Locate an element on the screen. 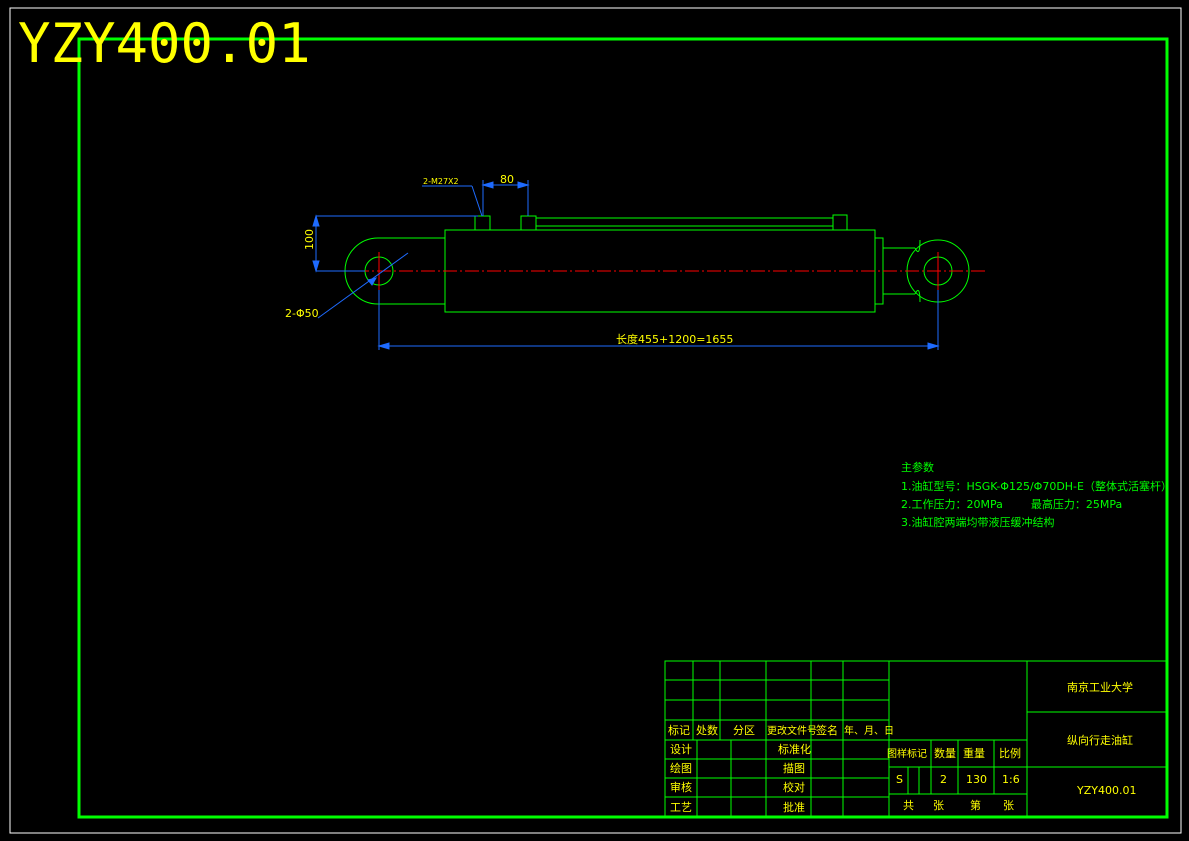 The width and height of the screenshot is (1189, 841). notes-line-3: 3.油缸腔两端均带液压缓冲结构 is located at coordinates (978, 522).